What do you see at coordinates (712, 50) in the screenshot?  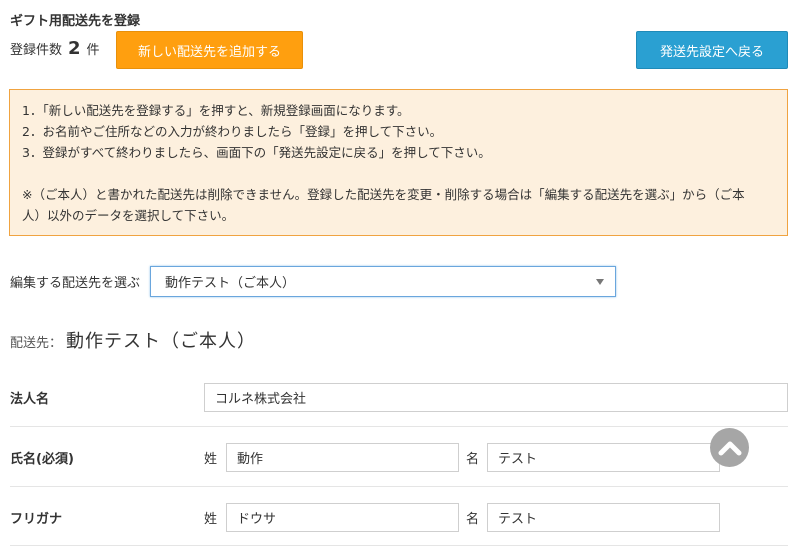 I see `back-to-shipping-settings-button: 発送先設定へ戻る` at bounding box center [712, 50].